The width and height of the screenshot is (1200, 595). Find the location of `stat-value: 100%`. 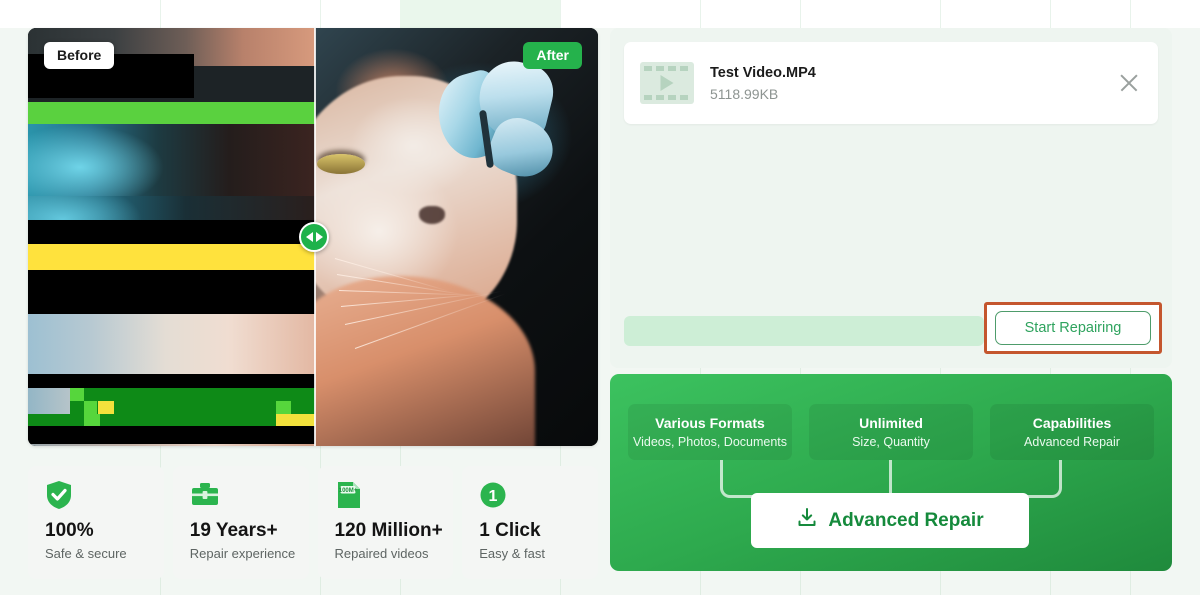

stat-value: 100% is located at coordinates (69, 530).